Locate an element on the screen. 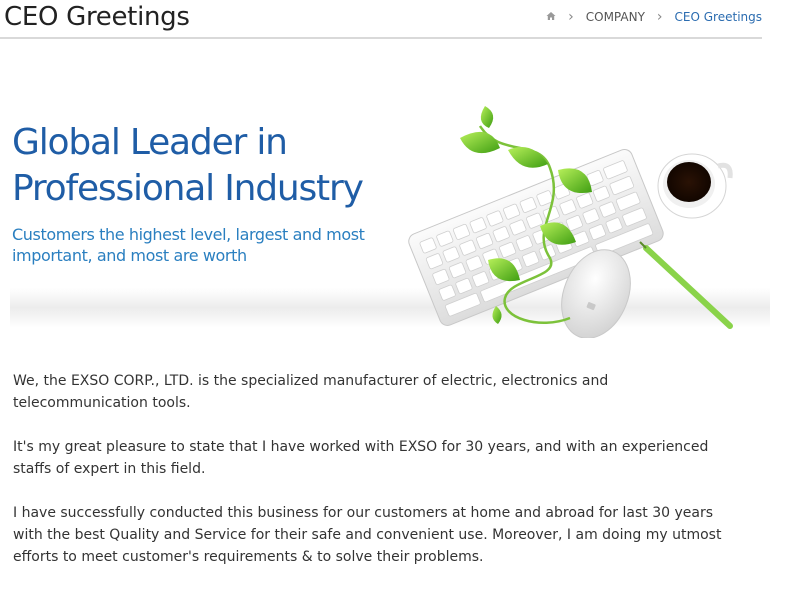  subline-line-2: important, and most are worth is located at coordinates (129, 255).